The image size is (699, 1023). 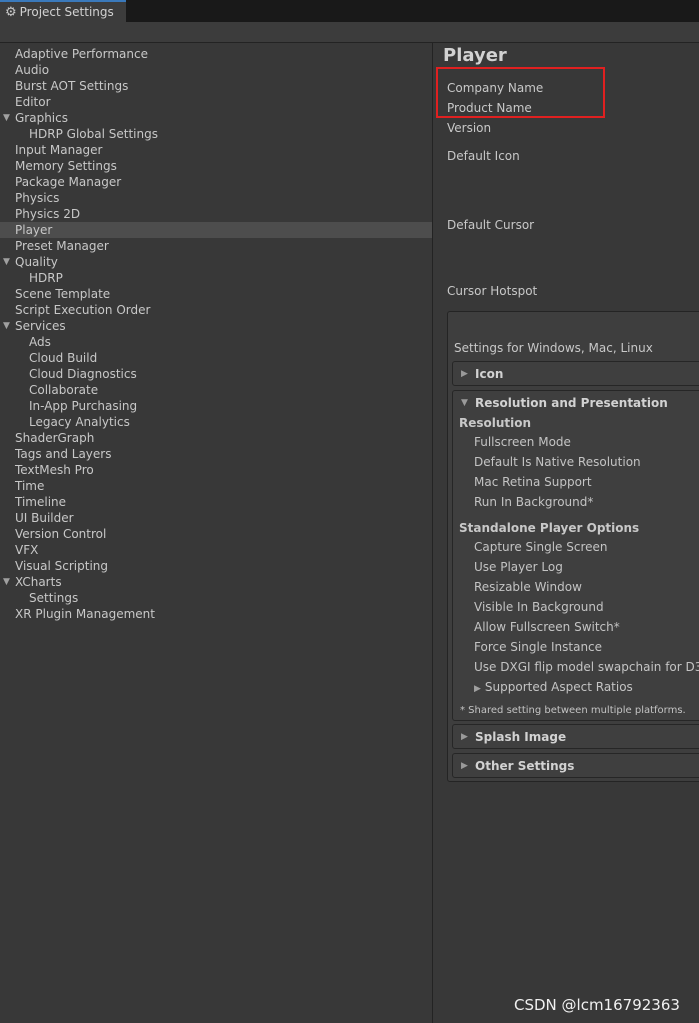 What do you see at coordinates (216, 310) in the screenshot?
I see `sidebar-item-script-execution-order: Script Execution Order` at bounding box center [216, 310].